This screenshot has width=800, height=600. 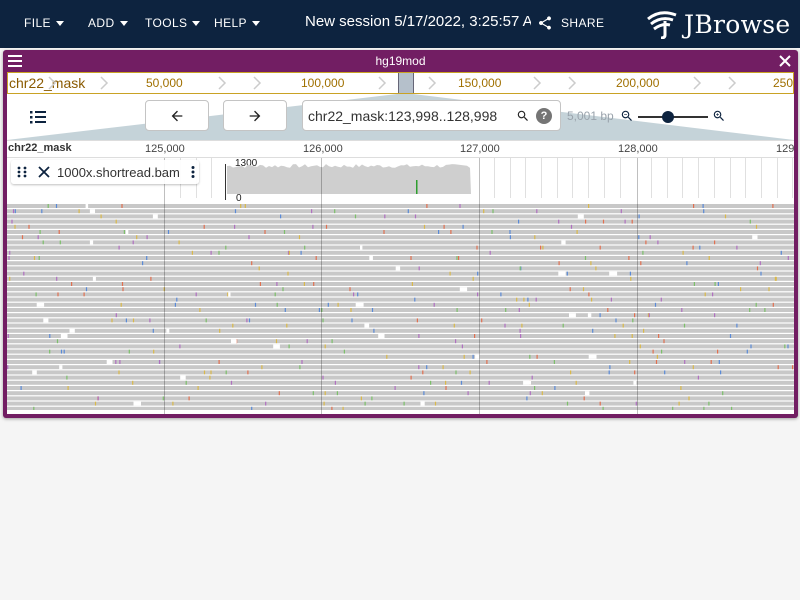 I want to click on coverage-area, so click(x=349, y=179).